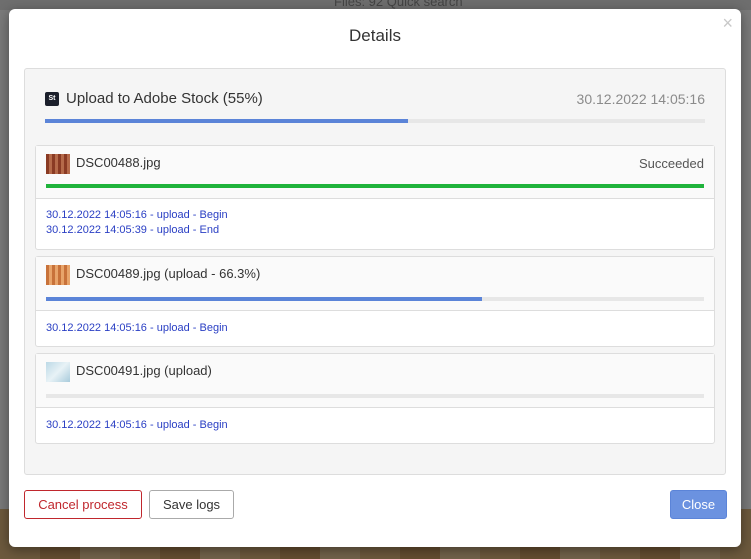  I want to click on file-name: DSC00489.jpg (upload - 66.3%), so click(168, 273).